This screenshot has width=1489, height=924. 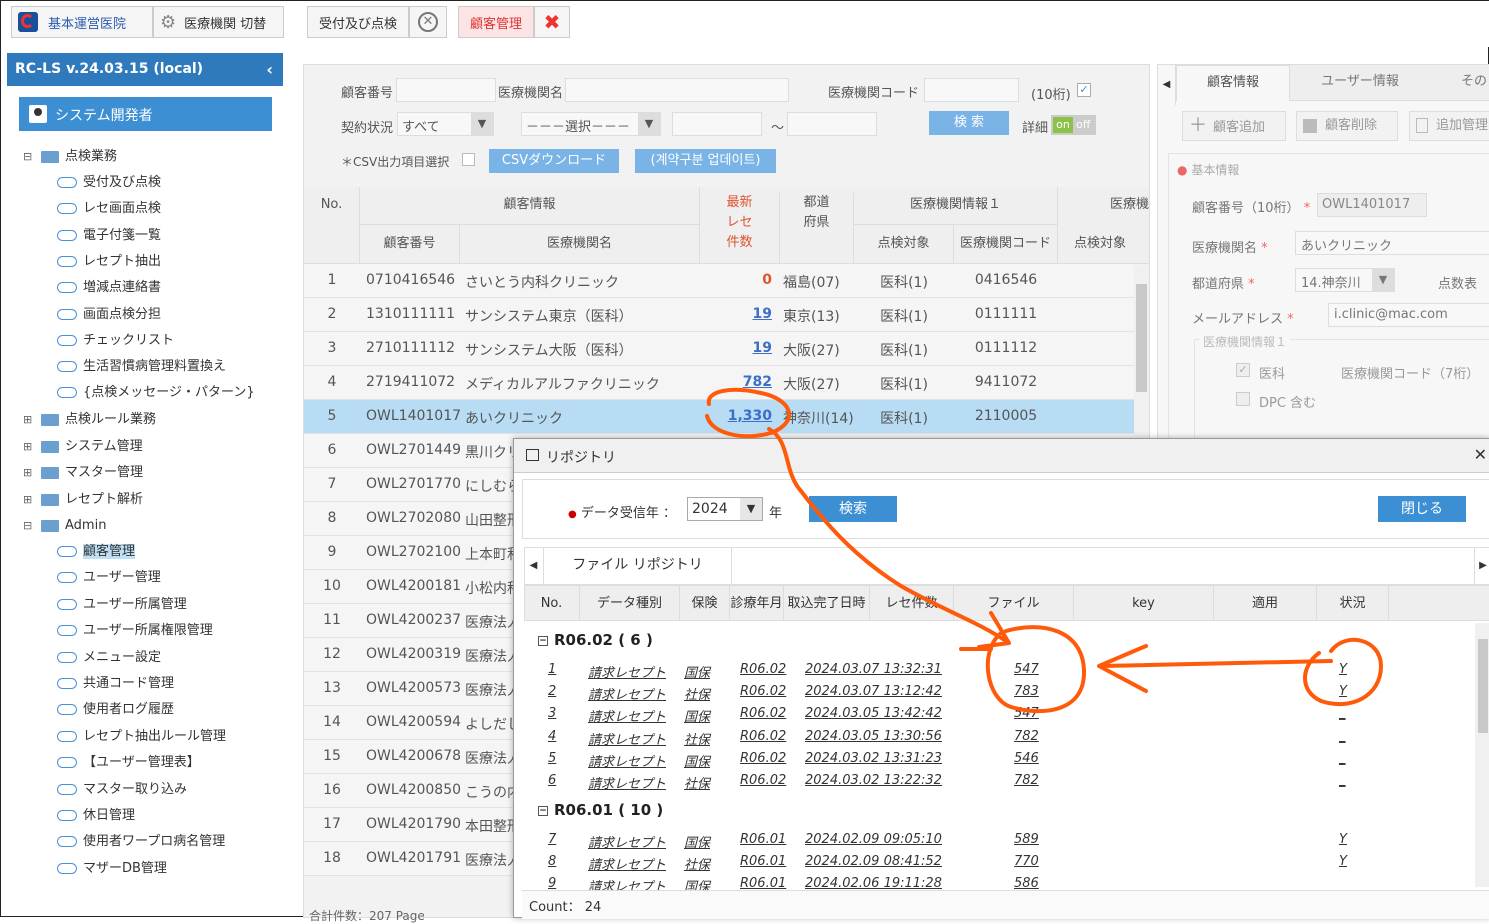 I want to click on annotation-arrow-head-left, so click(x=1122, y=668).